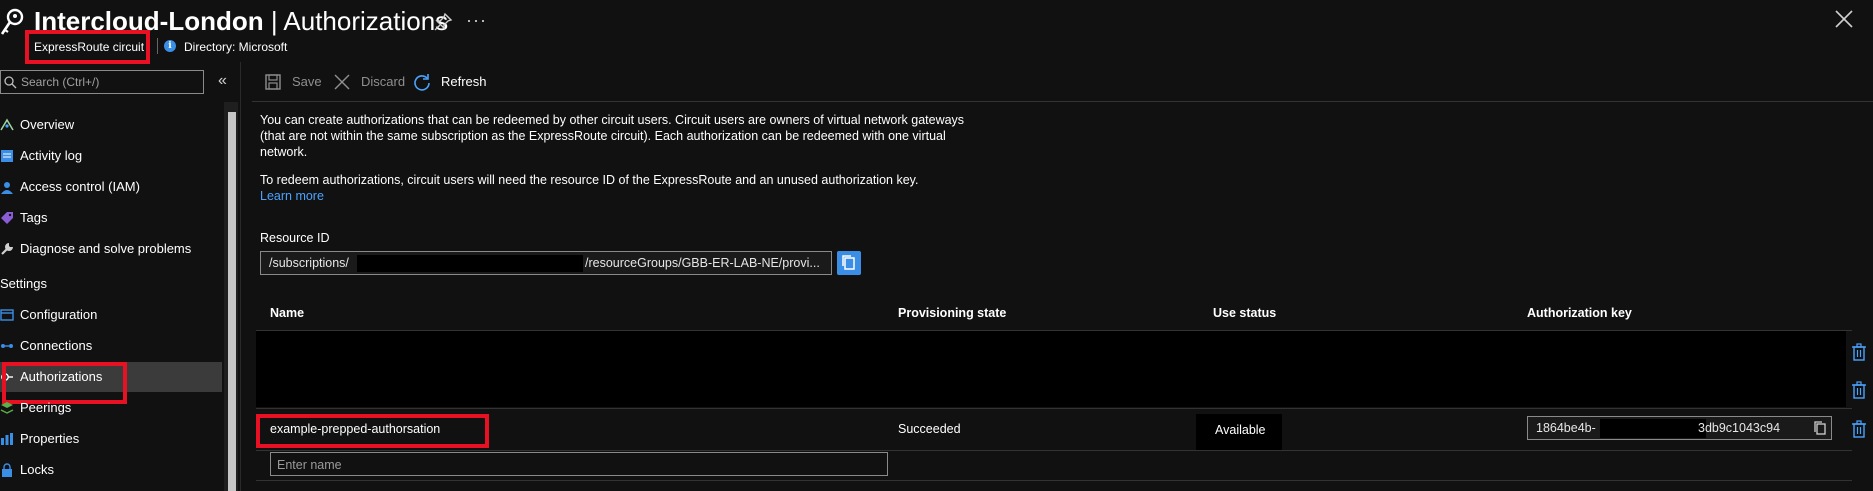 The width and height of the screenshot is (1873, 491). Describe the element at coordinates (111, 346) in the screenshot. I see `sidebar-item-connections: Connections` at that location.